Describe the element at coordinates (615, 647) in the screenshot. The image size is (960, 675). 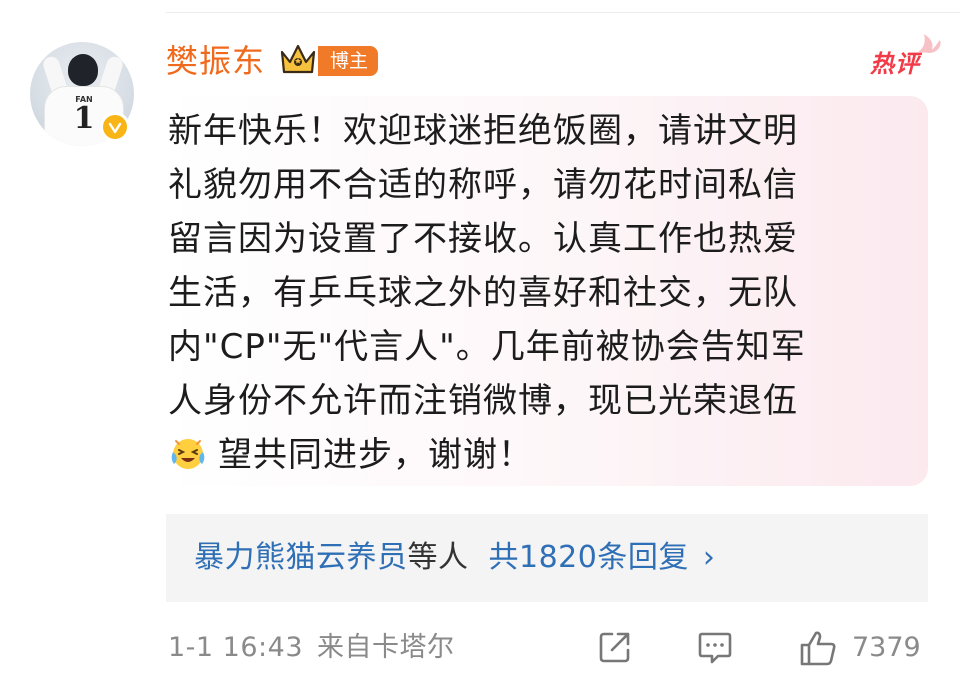
I see `share-icon` at that location.